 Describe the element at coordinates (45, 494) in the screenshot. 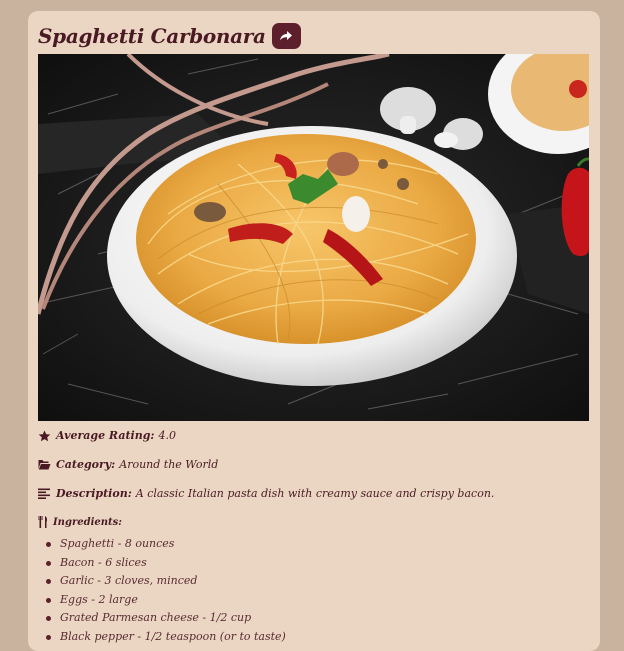

I see `align-left-icon` at that location.